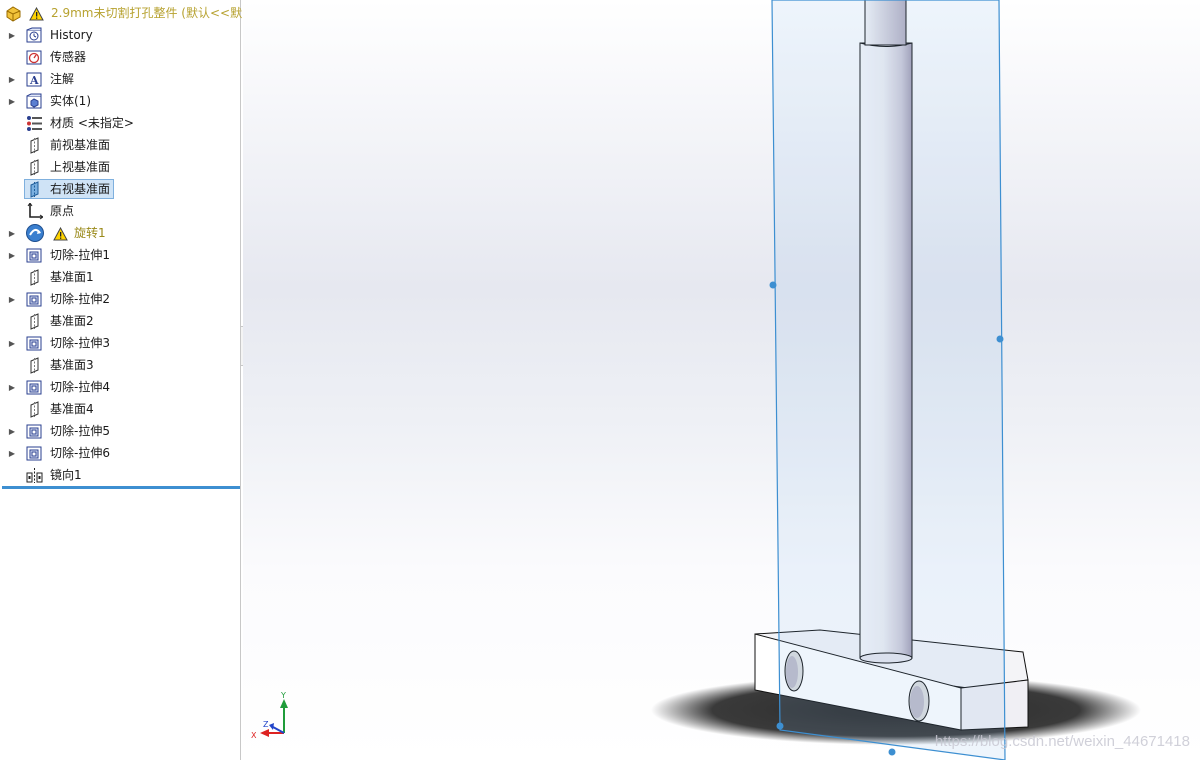 This screenshot has height=760, width=1200. What do you see at coordinates (72, 409) in the screenshot?
I see `tree-item-label: 基准面4` at bounding box center [72, 409].